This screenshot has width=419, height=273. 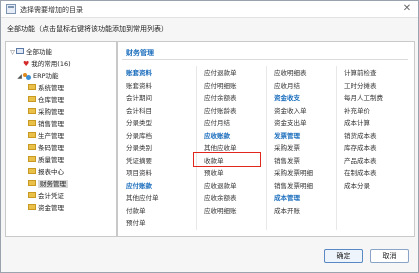 I want to click on function-item: 分录类型, so click(x=139, y=123).